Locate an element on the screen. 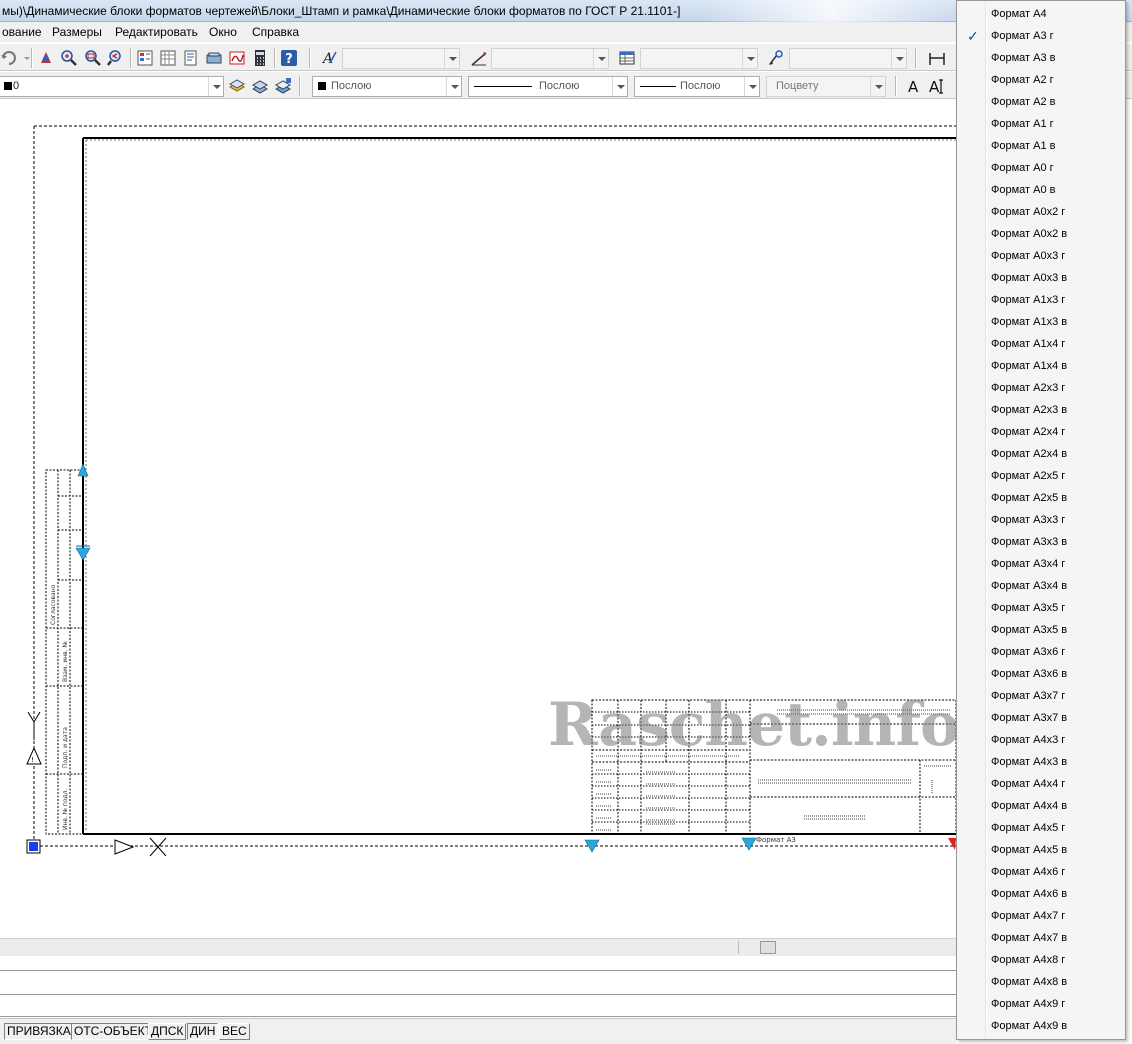 The image size is (1132, 1044). menu-item-format: Формат А1х4 г is located at coordinates (1041, 345).